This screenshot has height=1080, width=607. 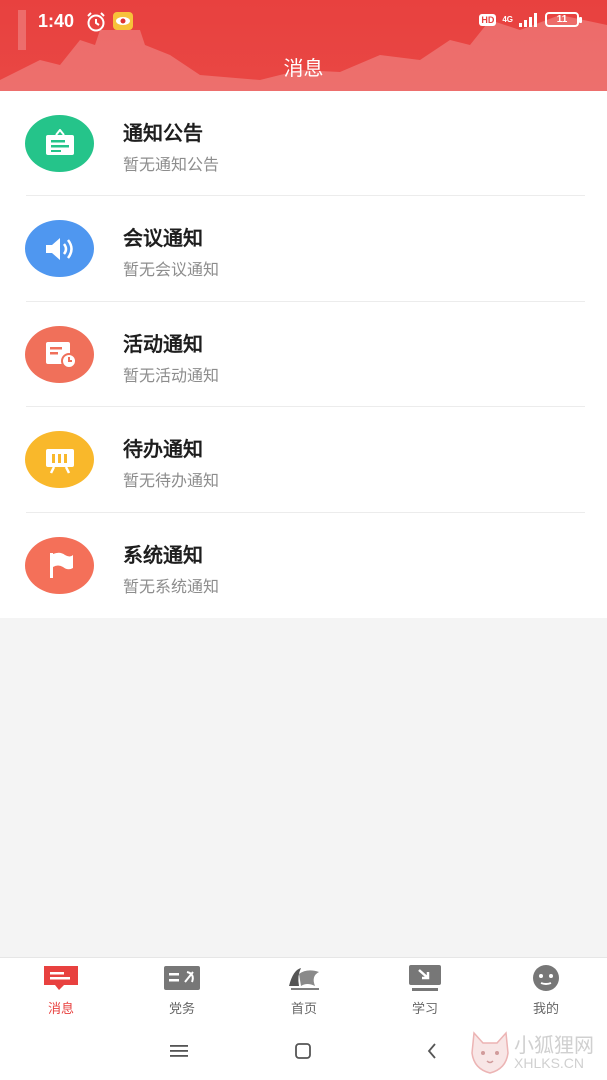 What do you see at coordinates (303, 565) in the screenshot?
I see `message-item-system: 系统通知 暂无系统通知` at bounding box center [303, 565].